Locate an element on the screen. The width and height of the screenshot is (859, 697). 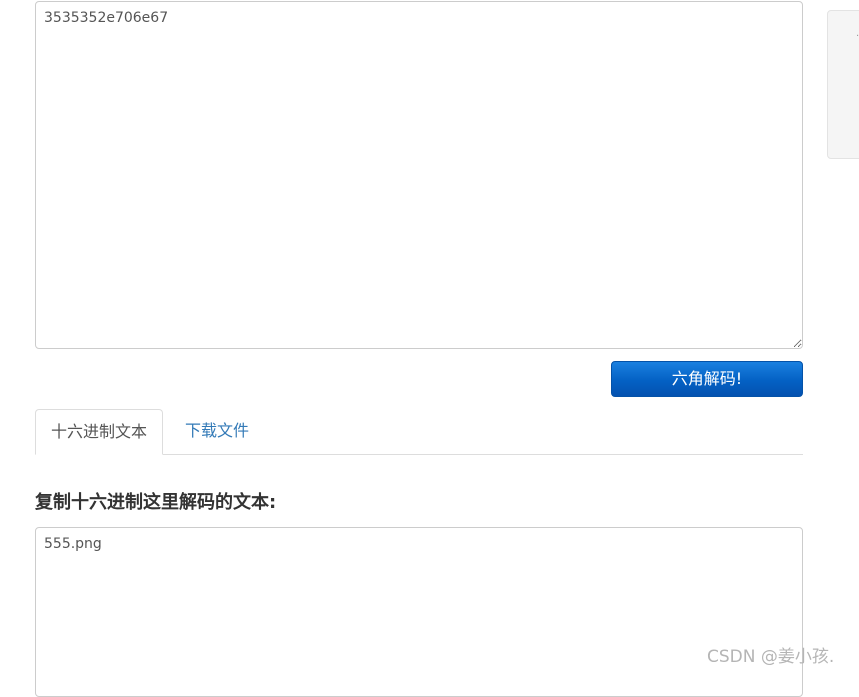
tab-hex-text: 十六进制文本 is located at coordinates (99, 432).